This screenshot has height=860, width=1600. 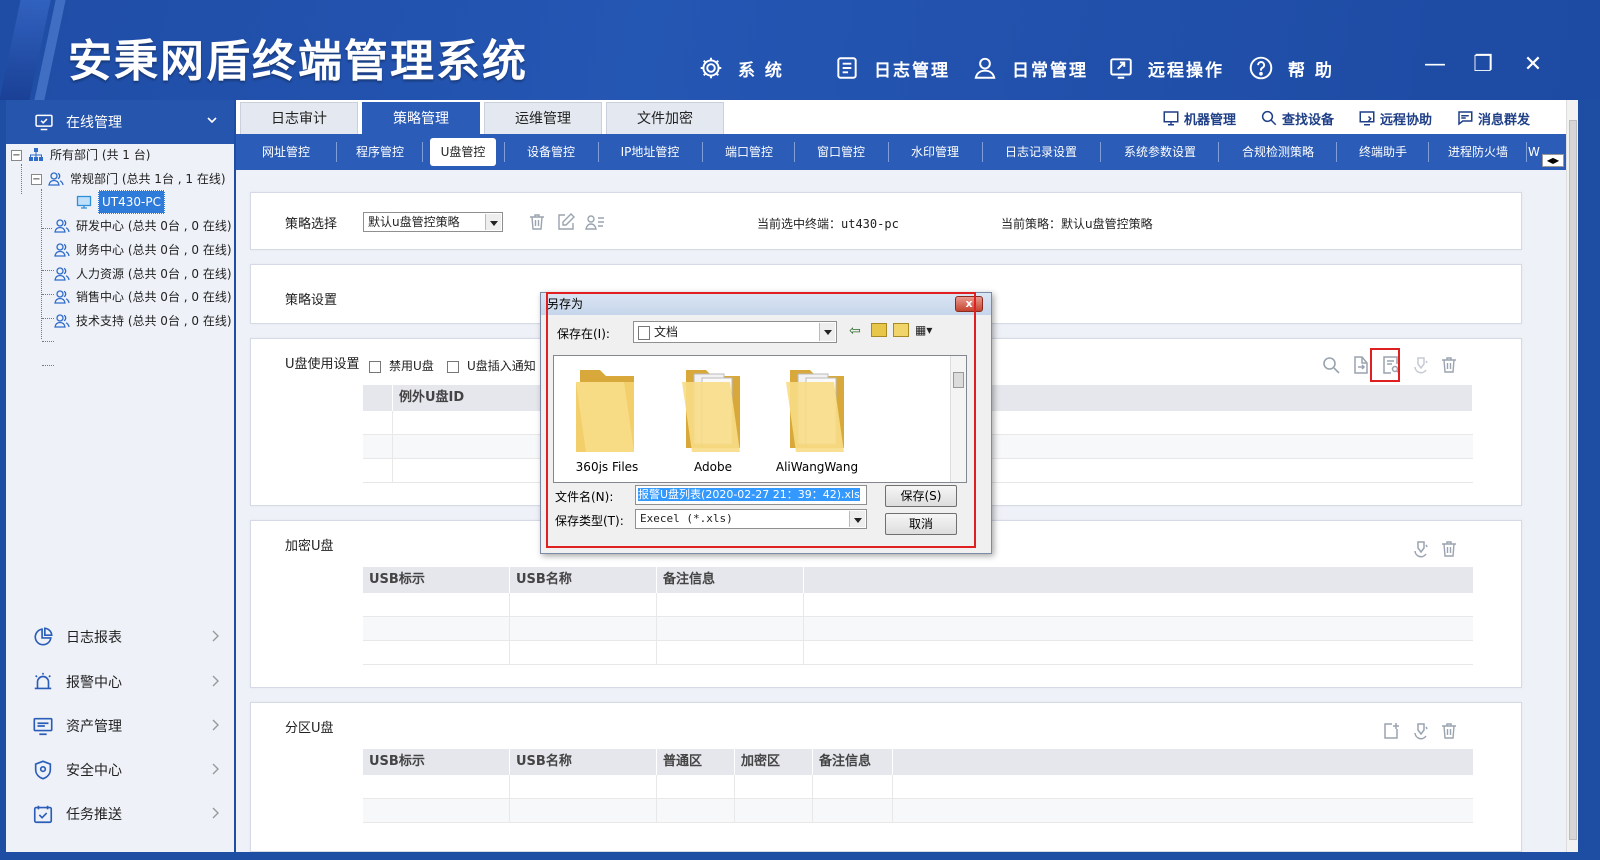 What do you see at coordinates (1385, 365) in the screenshot?
I see `export-highlight-box` at bounding box center [1385, 365].